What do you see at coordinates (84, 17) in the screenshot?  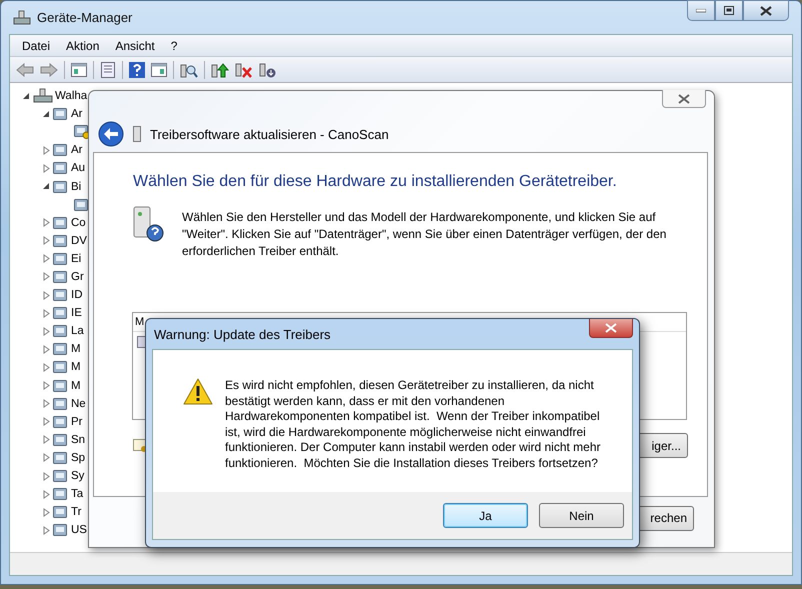 I see `window-title: Geräte-Manager` at bounding box center [84, 17].